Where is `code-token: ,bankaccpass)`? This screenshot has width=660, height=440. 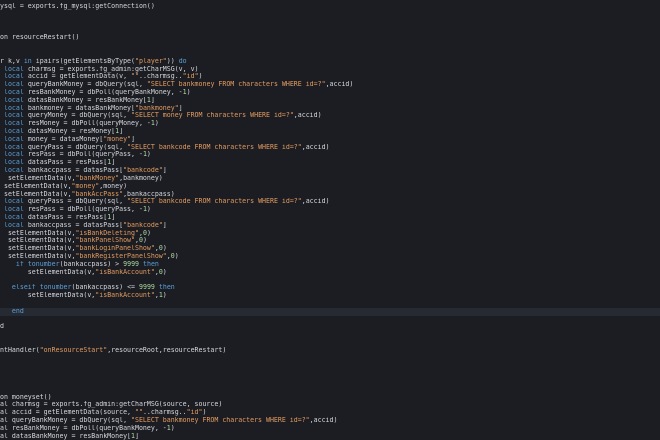
code-token: ,bankaccpass) is located at coordinates (149, 194).